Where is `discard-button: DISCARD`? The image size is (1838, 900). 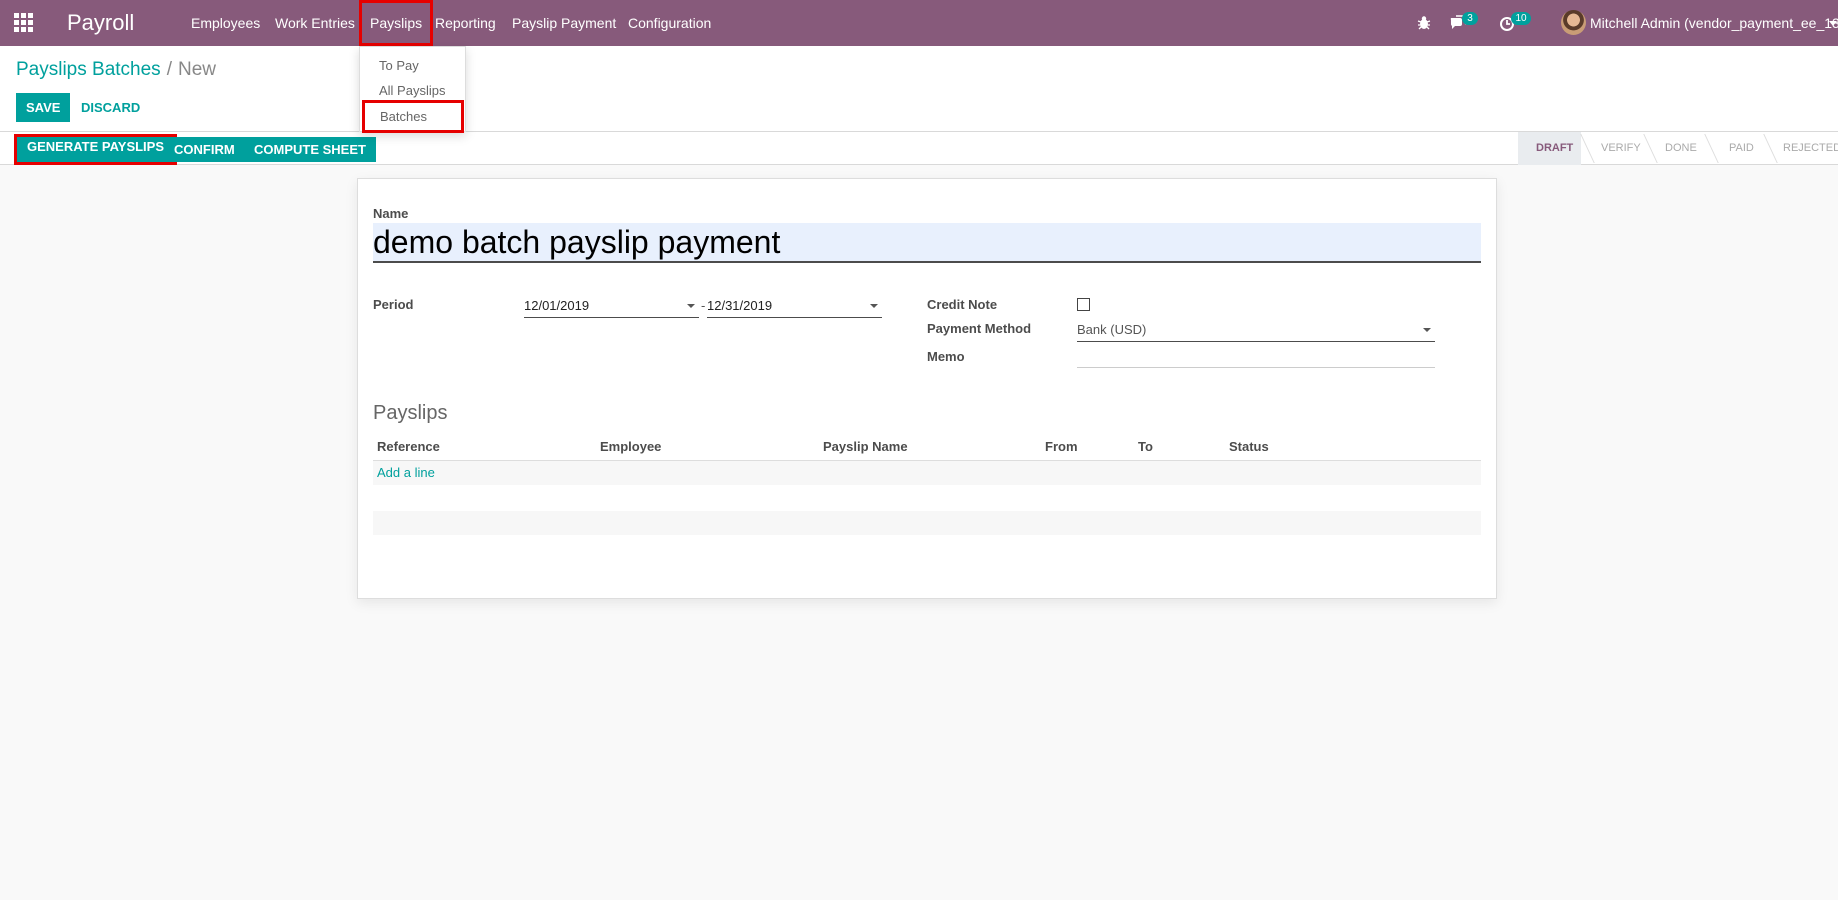 discard-button: DISCARD is located at coordinates (110, 107).